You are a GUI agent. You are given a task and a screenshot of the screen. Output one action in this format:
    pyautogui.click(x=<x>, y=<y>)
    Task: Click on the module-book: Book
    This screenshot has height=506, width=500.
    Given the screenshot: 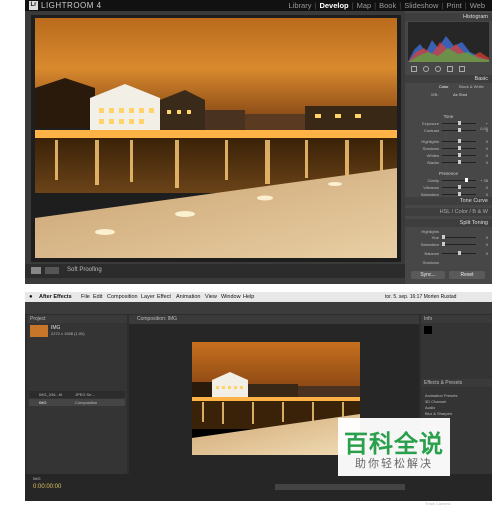 What is the action you would take?
    pyautogui.click(x=387, y=5)
    